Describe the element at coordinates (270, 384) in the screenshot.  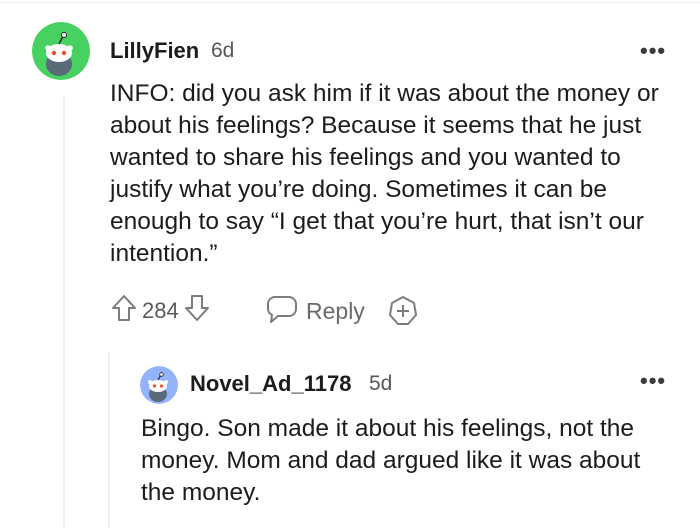
I see `username: Novel_Ad_1178` at that location.